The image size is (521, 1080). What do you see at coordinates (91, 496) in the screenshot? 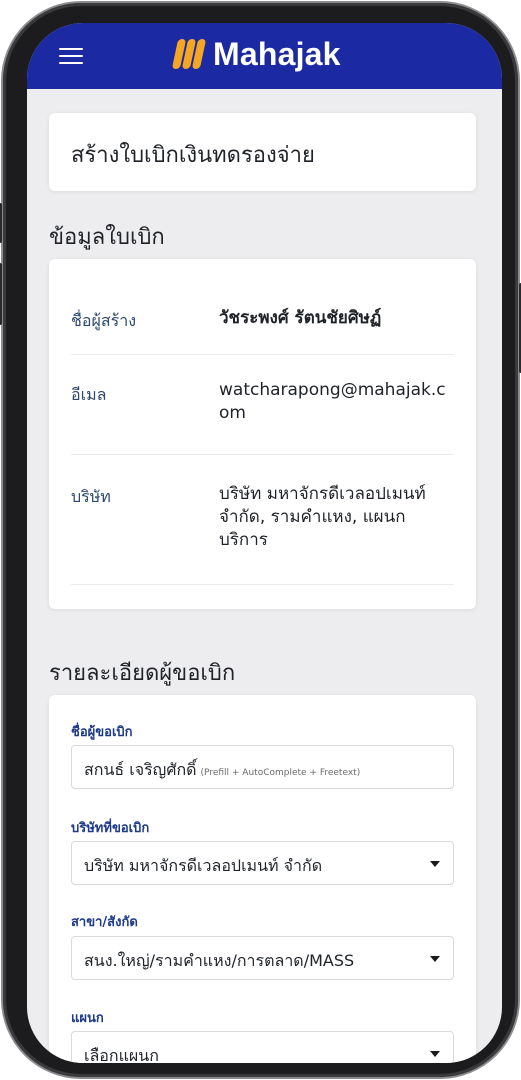
I see `info-label: บริษัท` at bounding box center [91, 496].